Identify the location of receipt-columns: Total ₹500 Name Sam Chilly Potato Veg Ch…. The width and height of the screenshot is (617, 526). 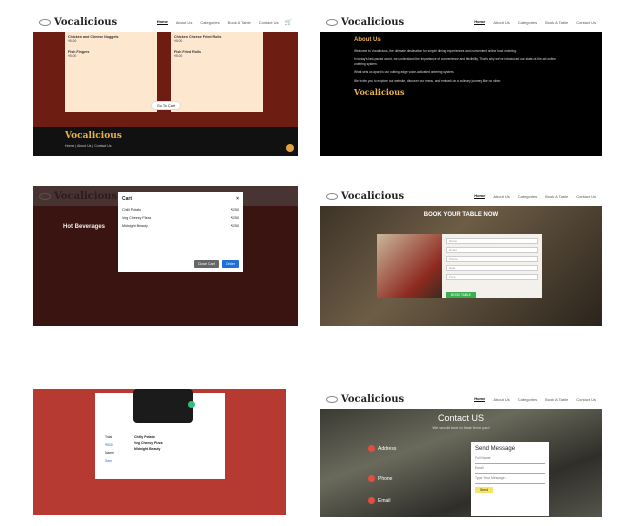
(134, 451).